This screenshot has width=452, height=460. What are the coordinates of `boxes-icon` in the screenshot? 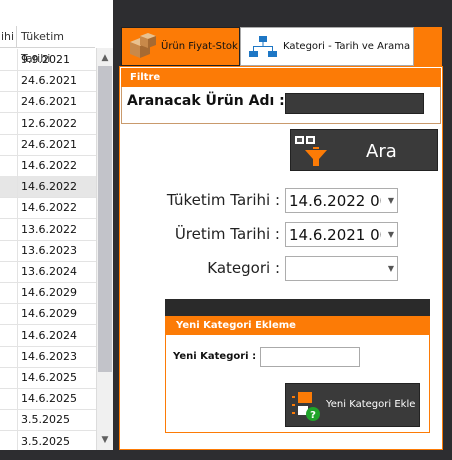 It's located at (143, 45).